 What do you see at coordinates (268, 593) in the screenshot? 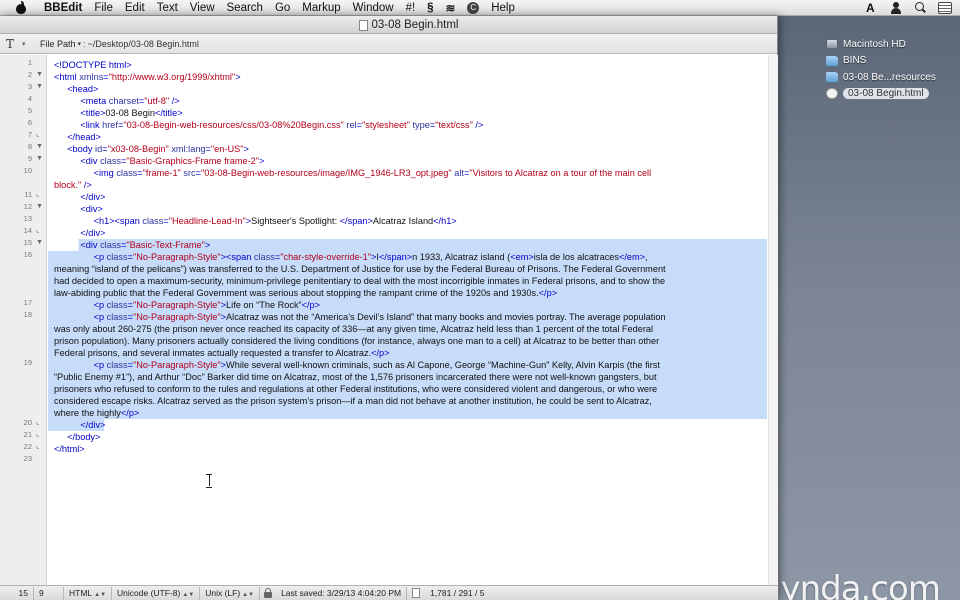
I see `lock-icon` at bounding box center [268, 593].